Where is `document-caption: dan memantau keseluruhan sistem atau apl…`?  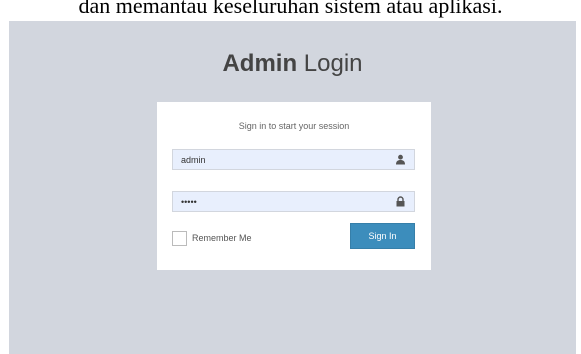
document-caption: dan memantau keseluruhan sistem atau apl… is located at coordinates (290, 9).